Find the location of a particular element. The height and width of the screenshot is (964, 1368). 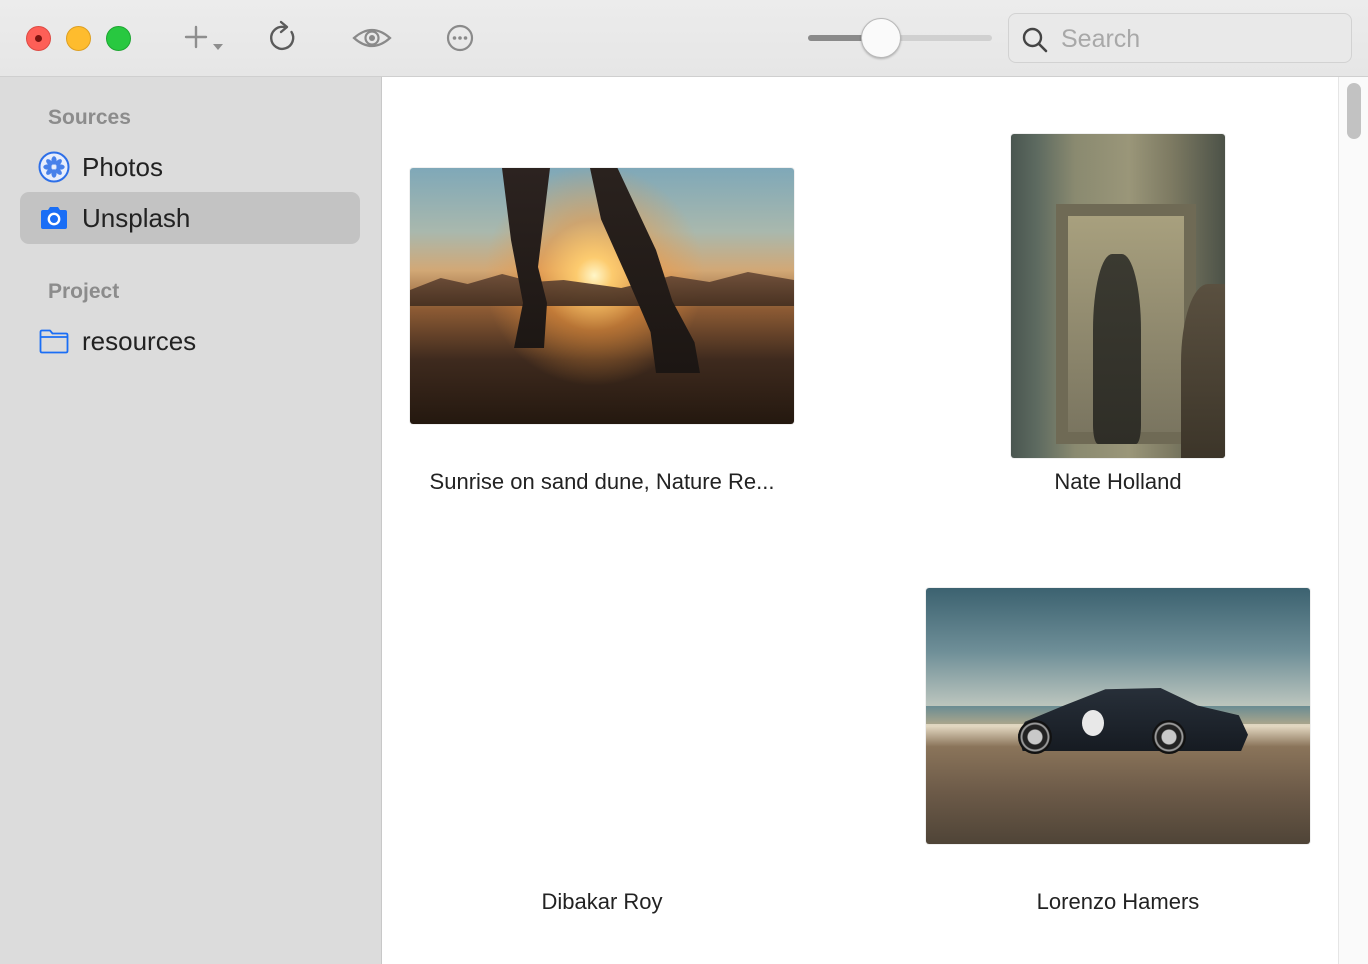

zoom-window-button is located at coordinates (118, 38).